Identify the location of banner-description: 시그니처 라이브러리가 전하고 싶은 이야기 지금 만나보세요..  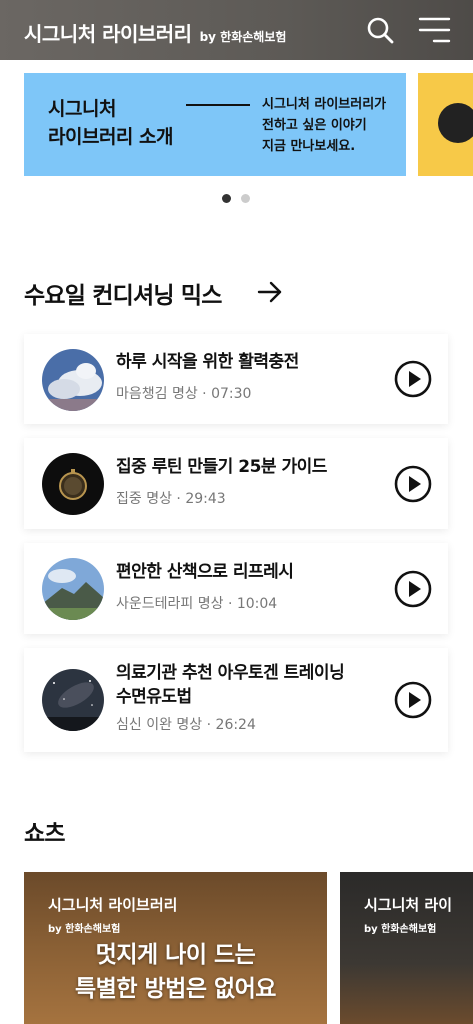
(324, 125).